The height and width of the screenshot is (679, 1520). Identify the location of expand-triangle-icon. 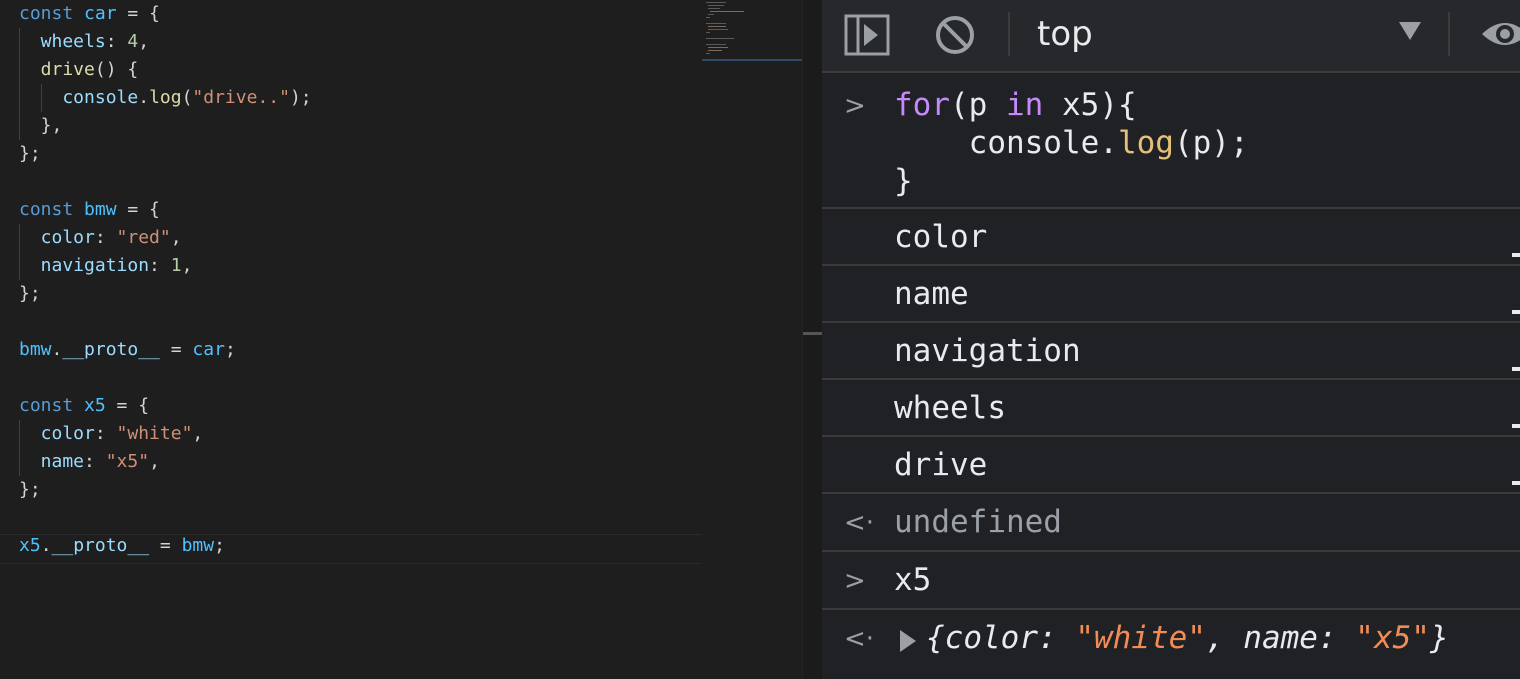
(908, 641).